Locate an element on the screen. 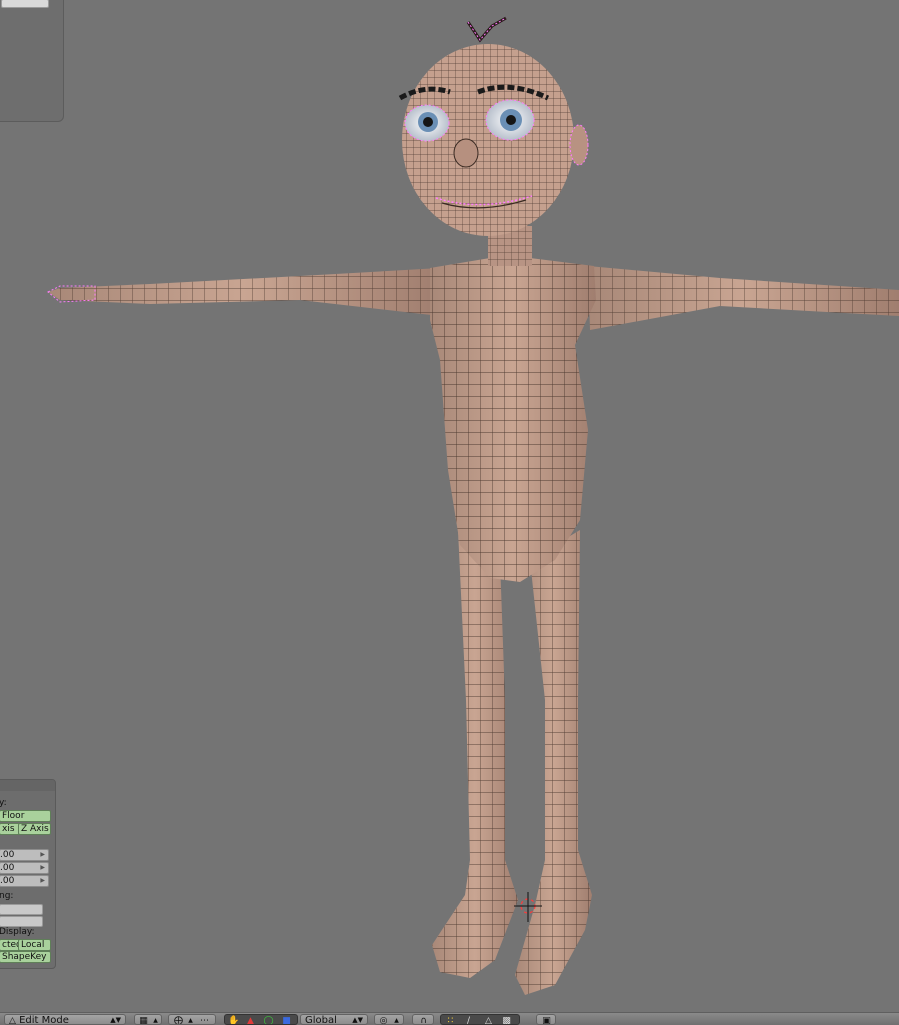 The image size is (899, 1025). left-arm is located at coordinates (243, 292).